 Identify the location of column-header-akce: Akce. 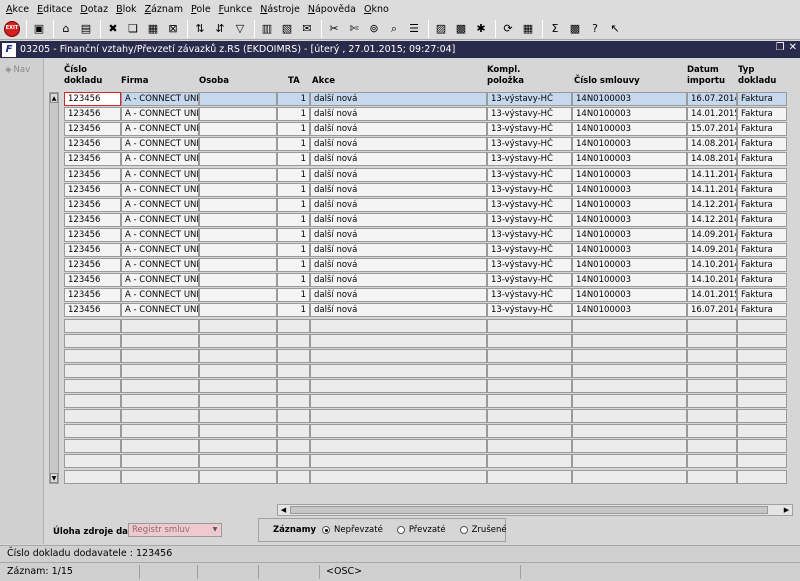
(323, 81).